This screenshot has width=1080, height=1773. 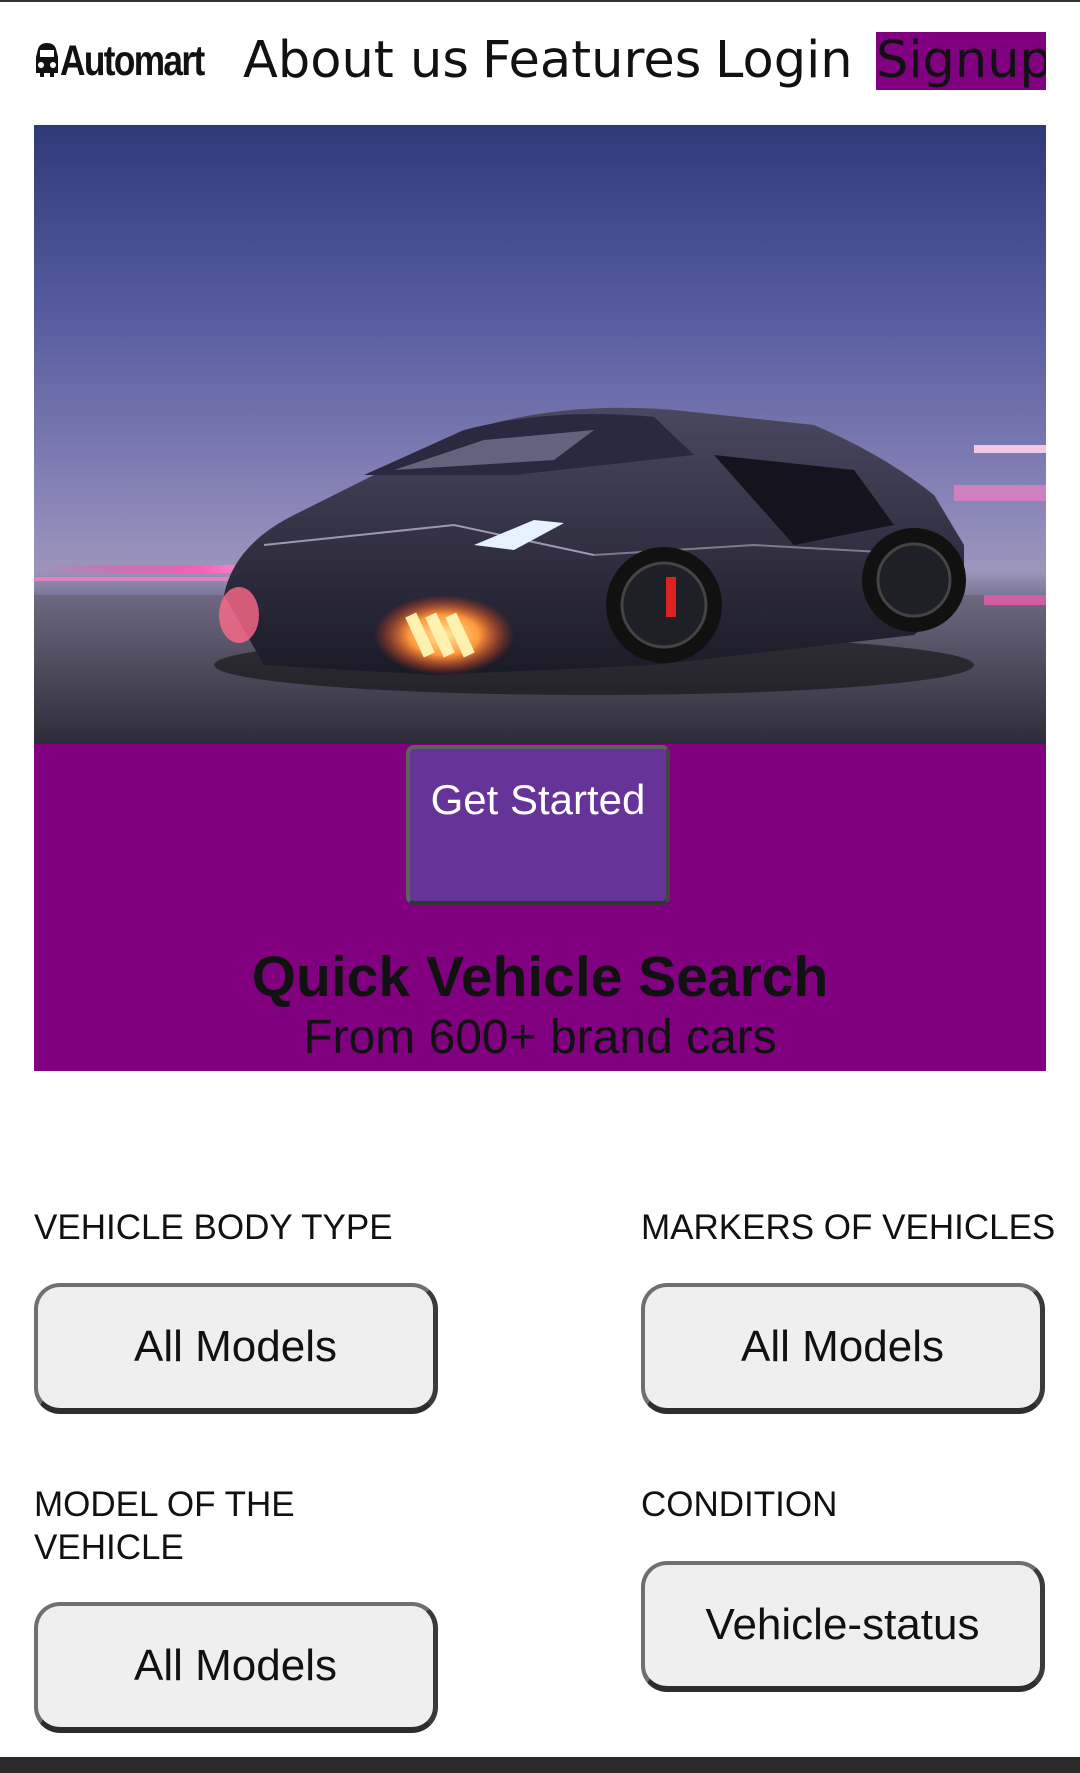 I want to click on model-select: All Models, so click(x=236, y=1667).